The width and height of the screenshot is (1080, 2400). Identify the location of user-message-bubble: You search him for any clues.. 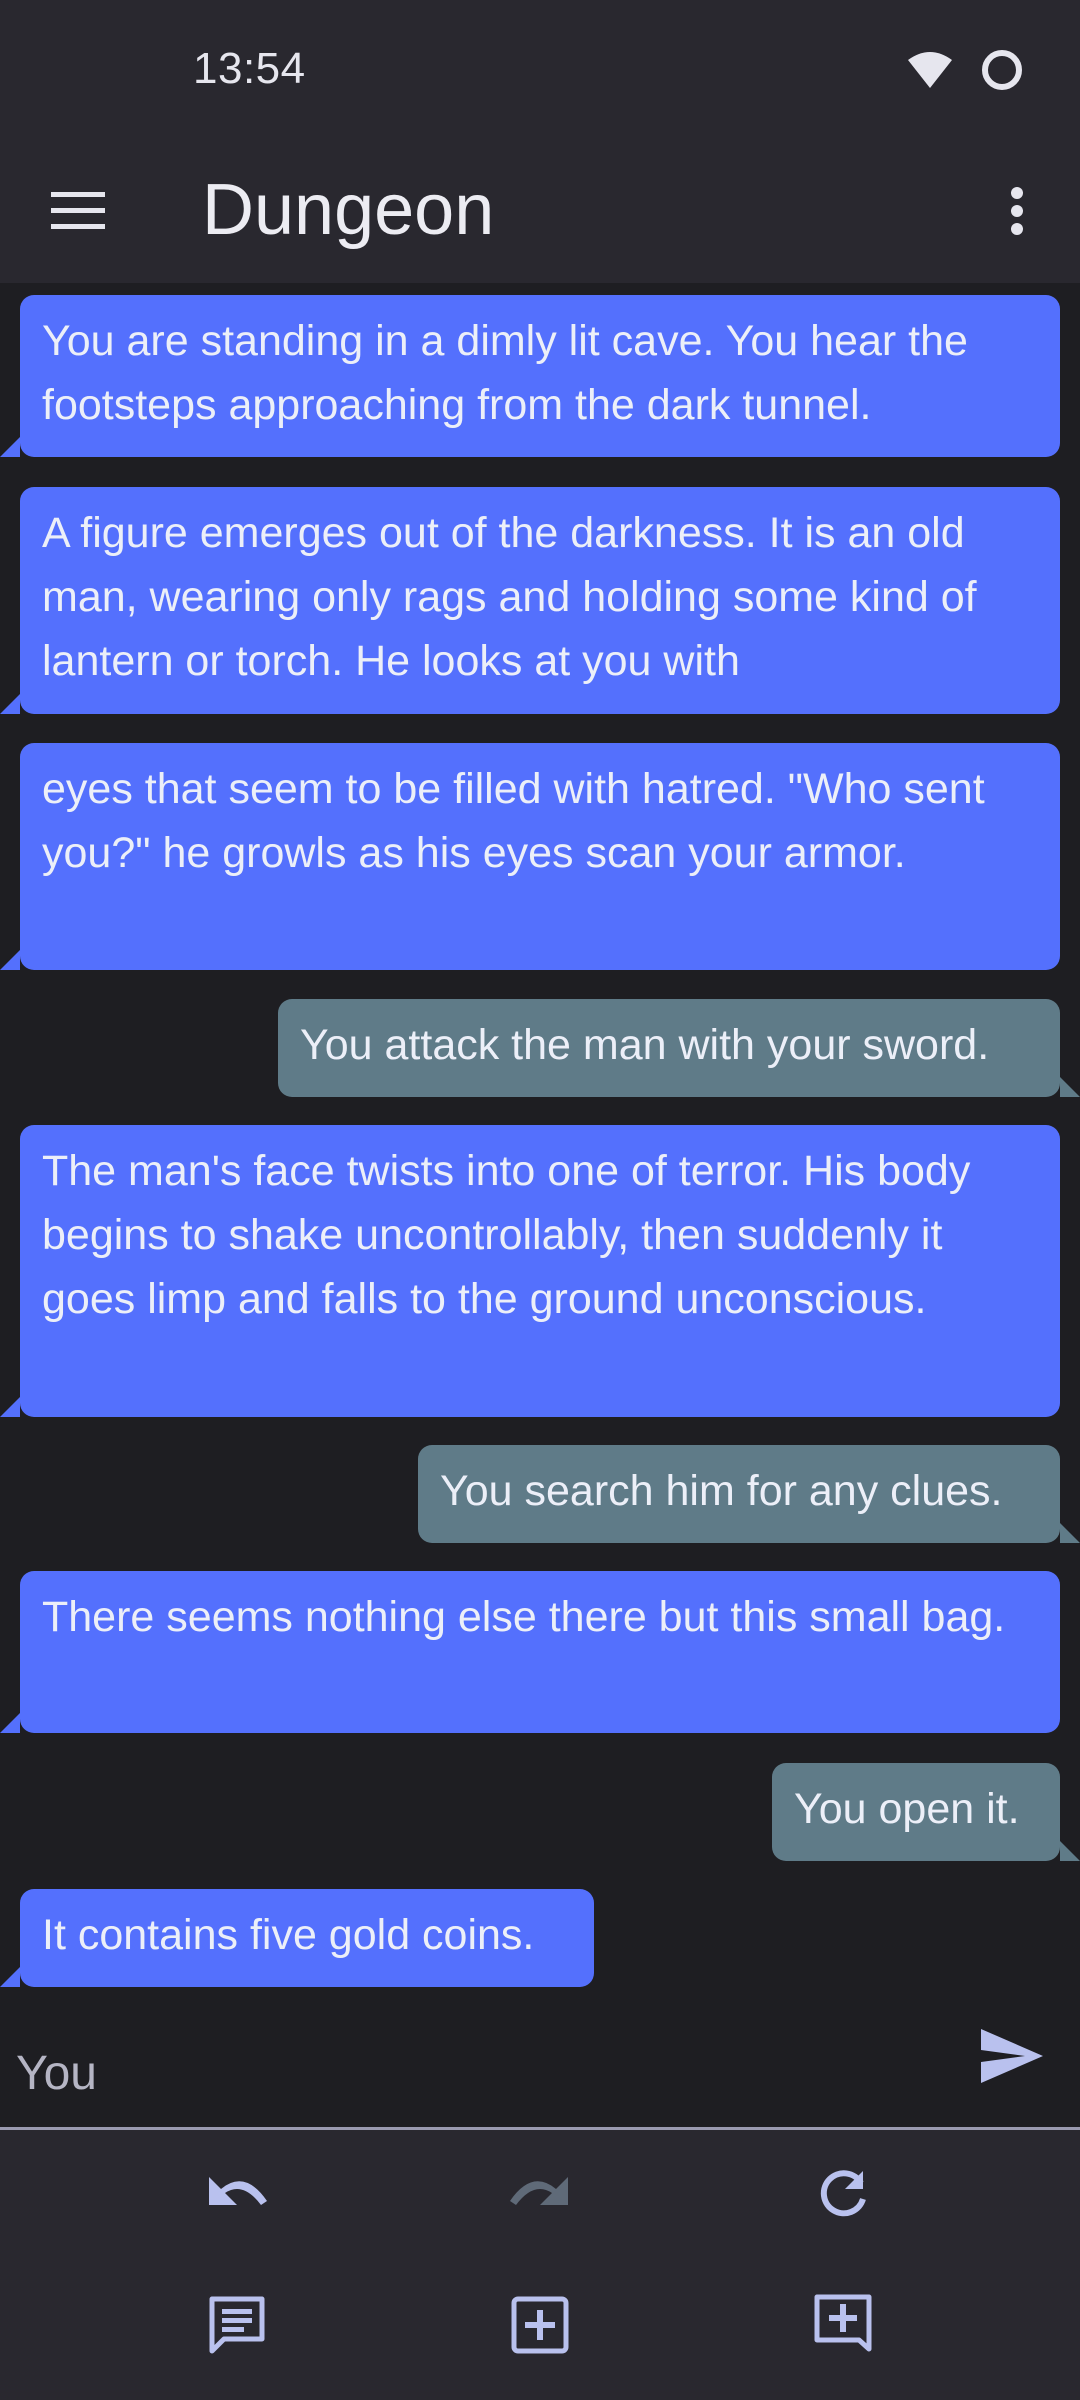
(749, 1494).